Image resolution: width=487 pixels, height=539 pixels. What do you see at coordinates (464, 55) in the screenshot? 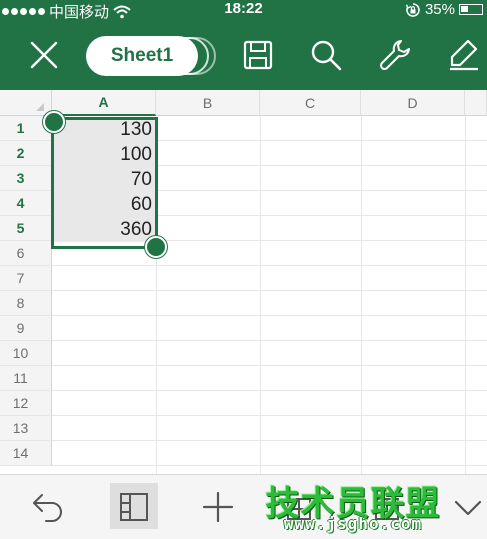
I see `edit-icon` at bounding box center [464, 55].